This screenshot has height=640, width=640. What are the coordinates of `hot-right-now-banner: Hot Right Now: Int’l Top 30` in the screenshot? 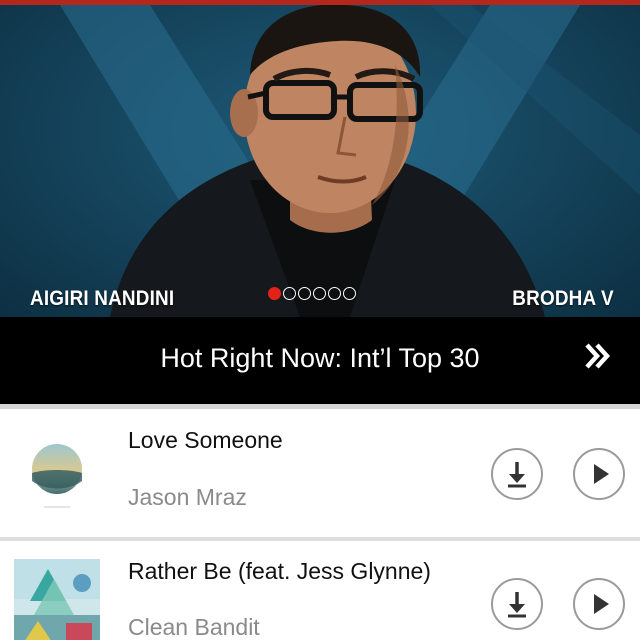 It's located at (320, 360).